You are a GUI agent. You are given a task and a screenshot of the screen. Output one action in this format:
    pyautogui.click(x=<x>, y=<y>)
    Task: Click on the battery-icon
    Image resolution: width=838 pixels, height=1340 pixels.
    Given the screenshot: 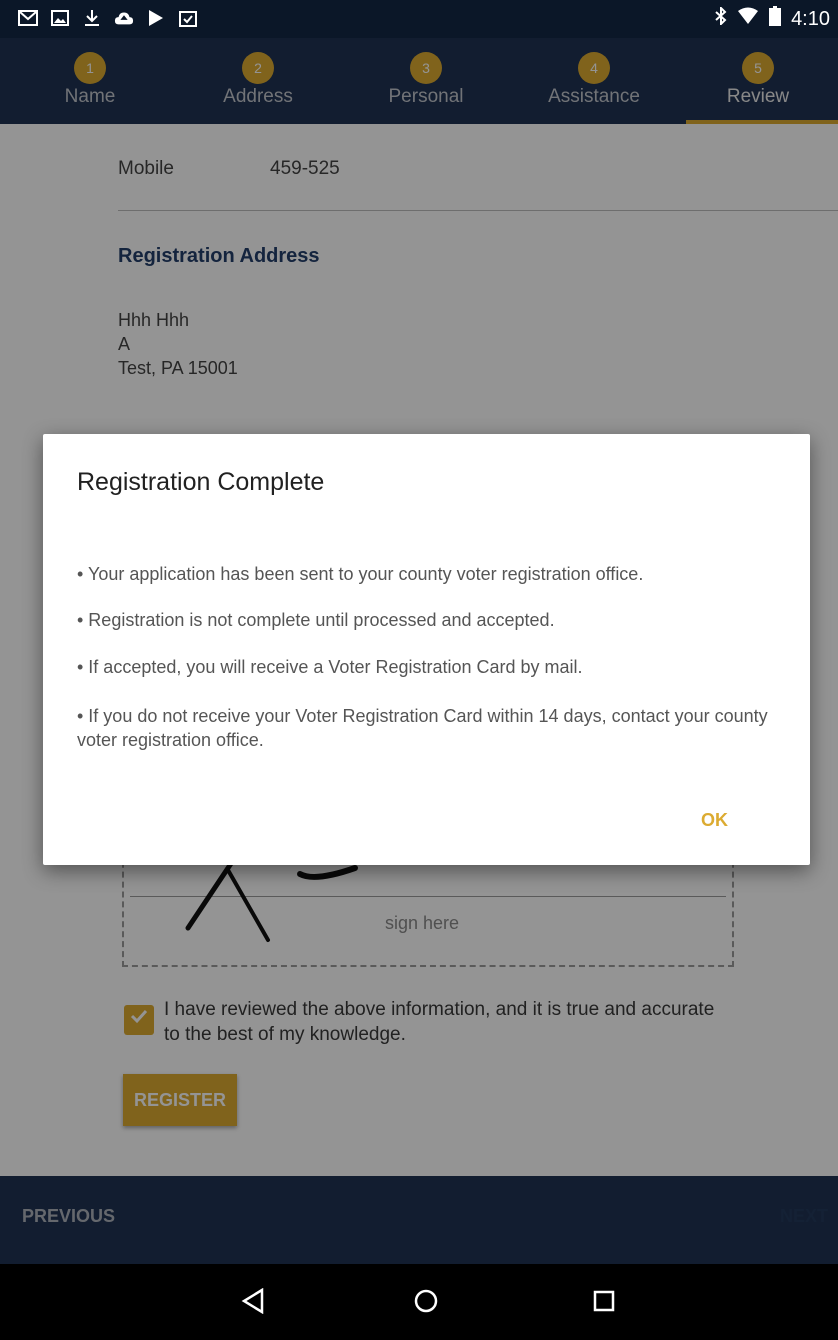 What is the action you would take?
    pyautogui.click(x=775, y=19)
    